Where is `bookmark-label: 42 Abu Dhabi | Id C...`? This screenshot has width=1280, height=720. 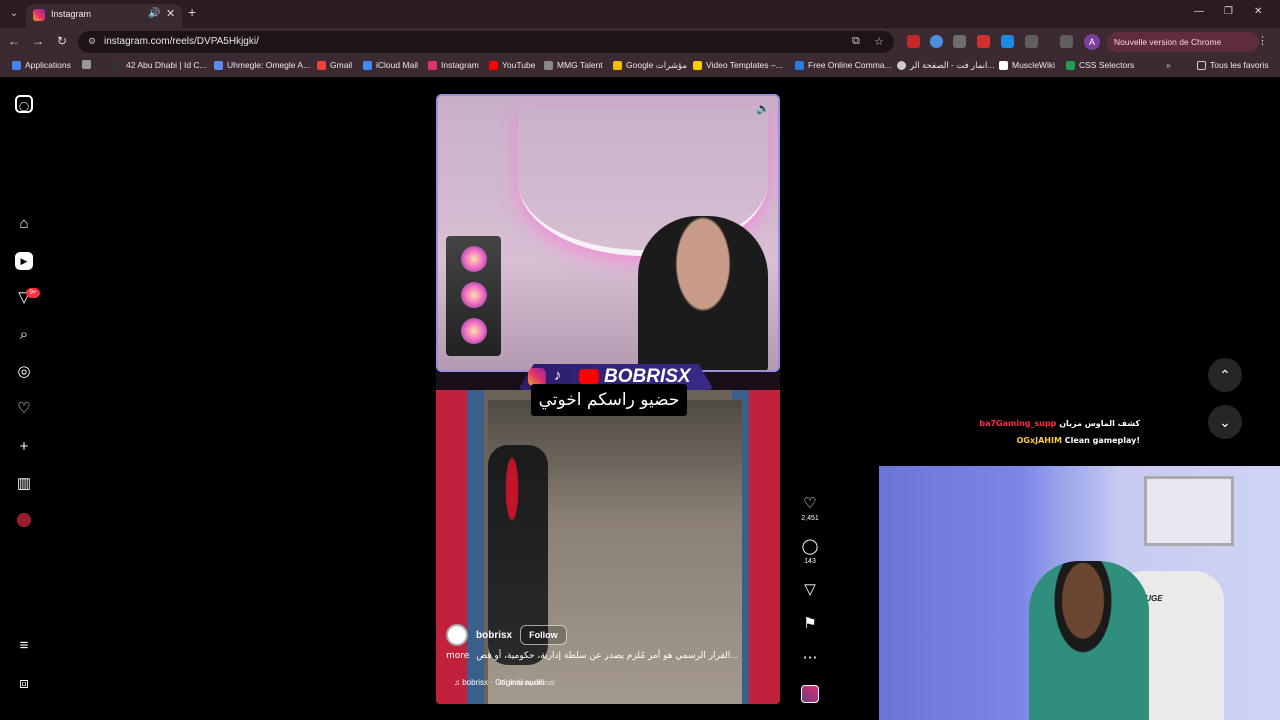 bookmark-label: 42 Abu Dhabi | Id C... is located at coordinates (166, 65).